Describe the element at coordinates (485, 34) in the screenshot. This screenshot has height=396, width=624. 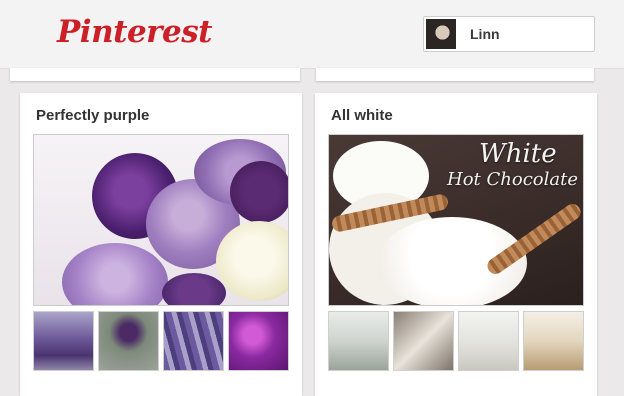
I see `user-name: Linn` at that location.